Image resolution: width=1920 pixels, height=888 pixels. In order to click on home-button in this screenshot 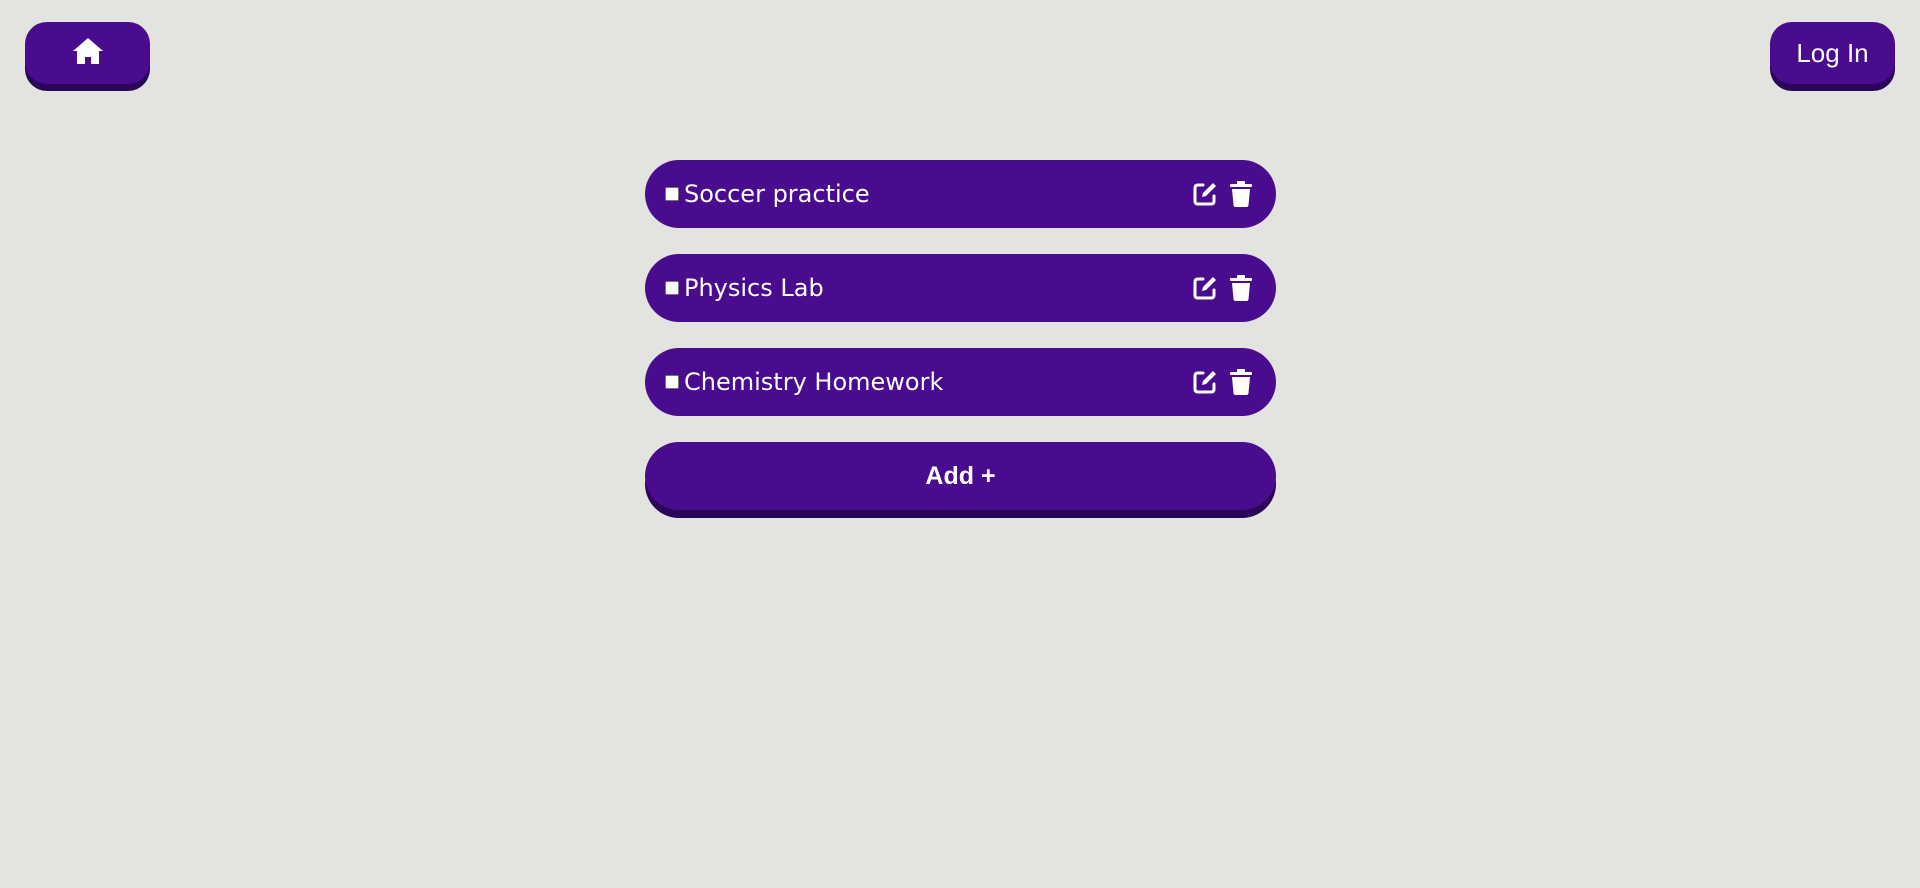, I will do `click(87, 53)`.